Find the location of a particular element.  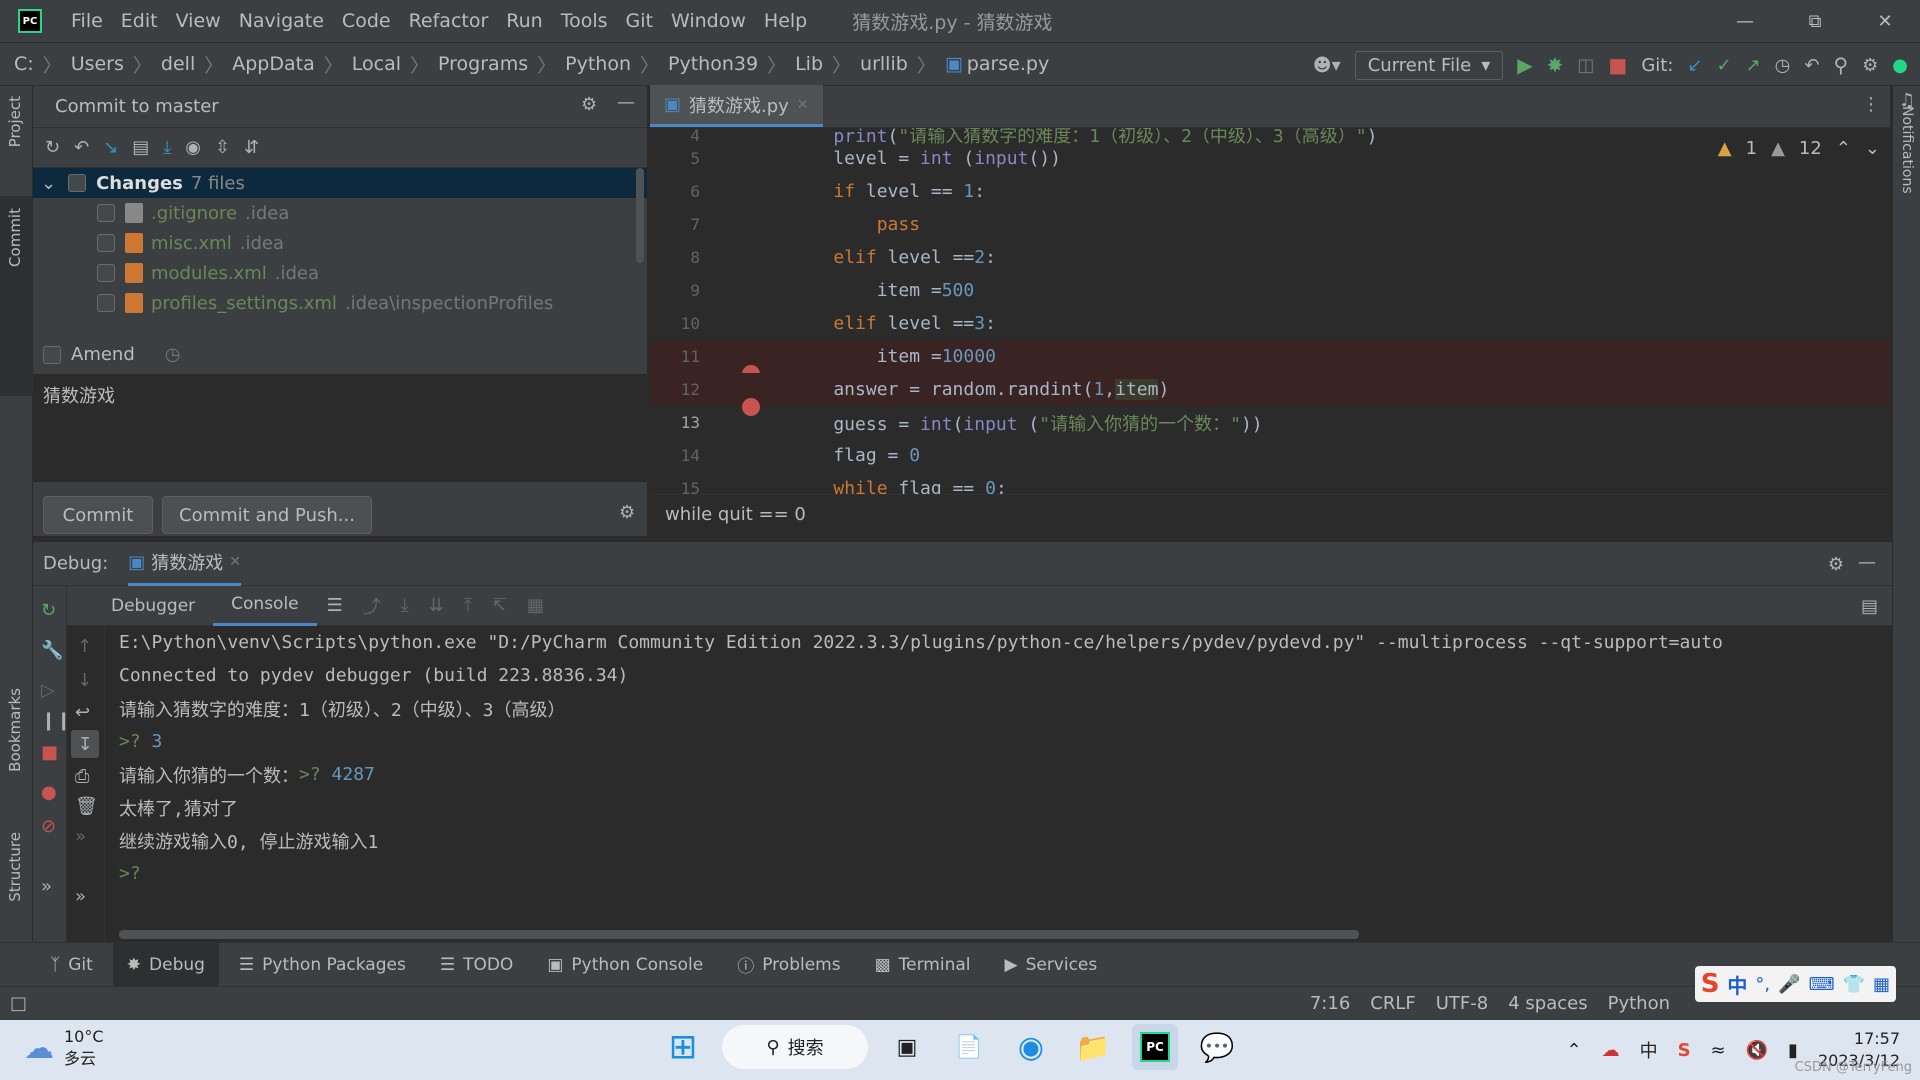

crumb-urllib: urllib is located at coordinates (884, 64).